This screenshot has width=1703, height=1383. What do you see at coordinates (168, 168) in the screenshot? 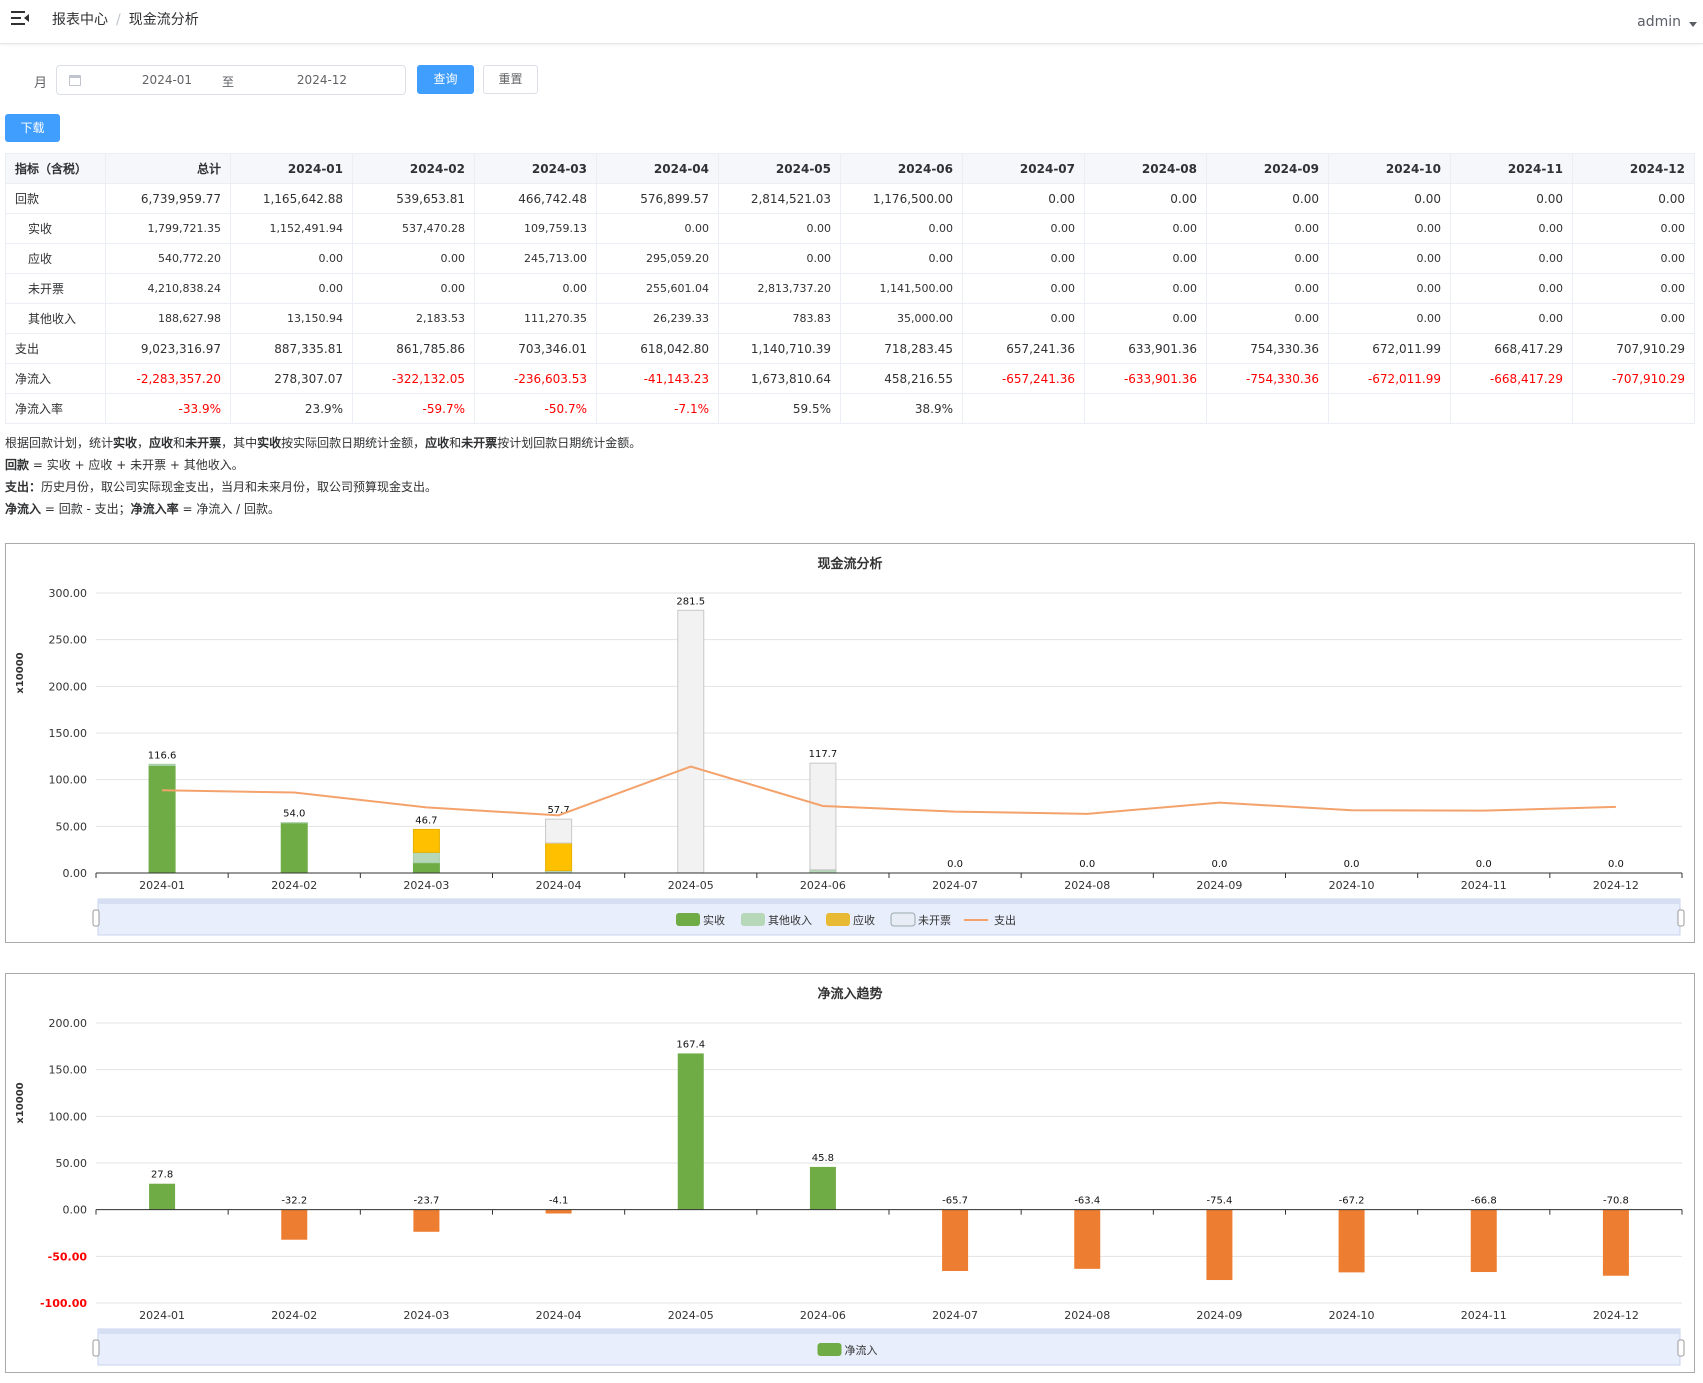
I see `column-header: 总计` at bounding box center [168, 168].